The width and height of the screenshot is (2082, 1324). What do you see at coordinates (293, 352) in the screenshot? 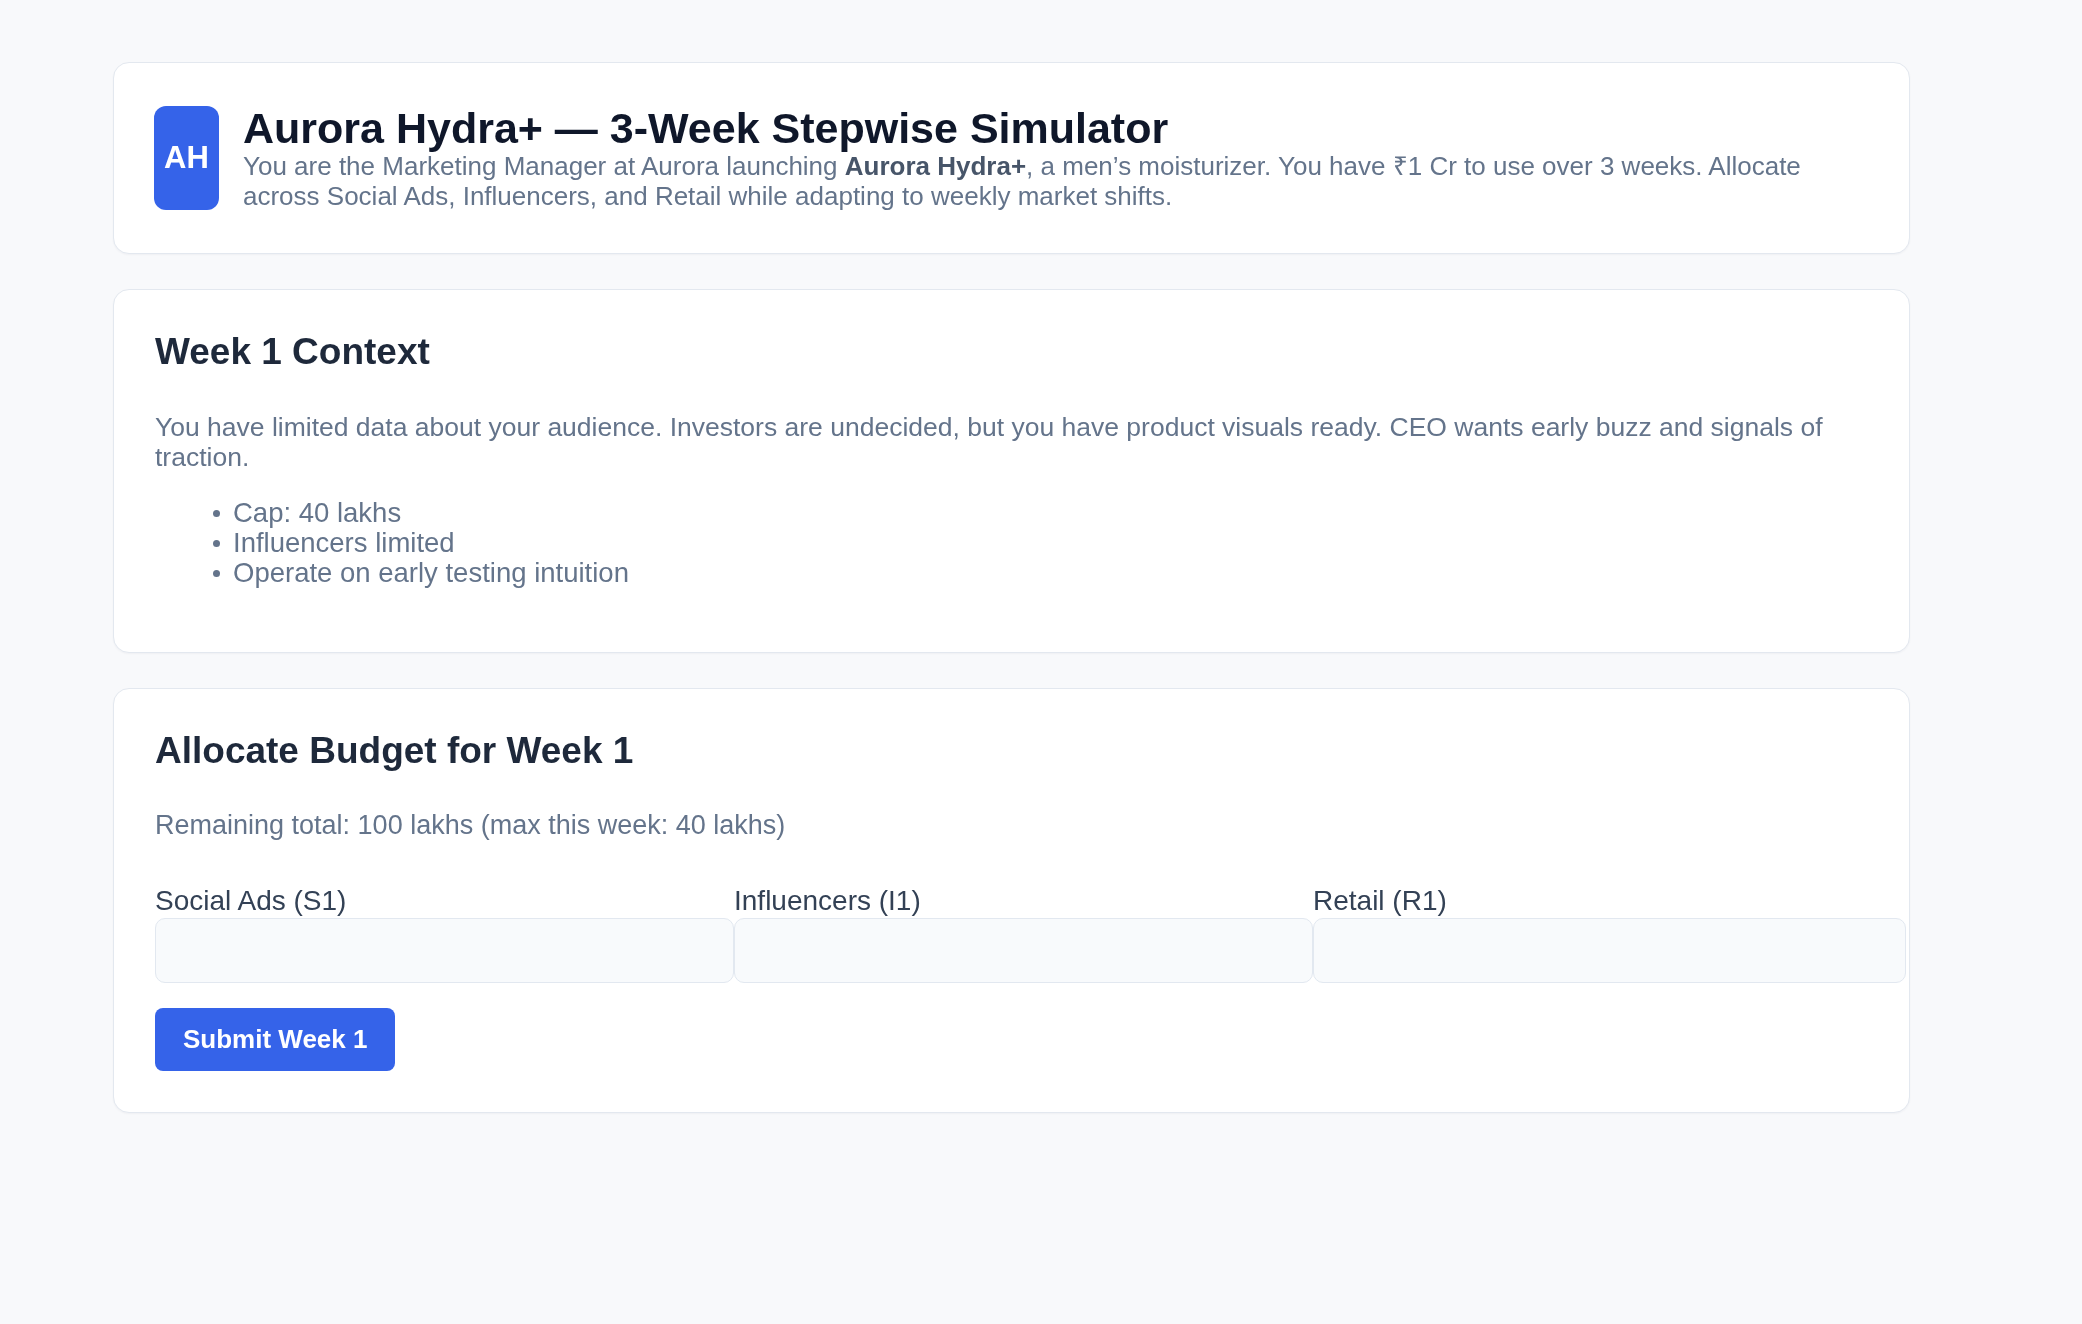
I see `section-heading: Week 1 Context` at bounding box center [293, 352].